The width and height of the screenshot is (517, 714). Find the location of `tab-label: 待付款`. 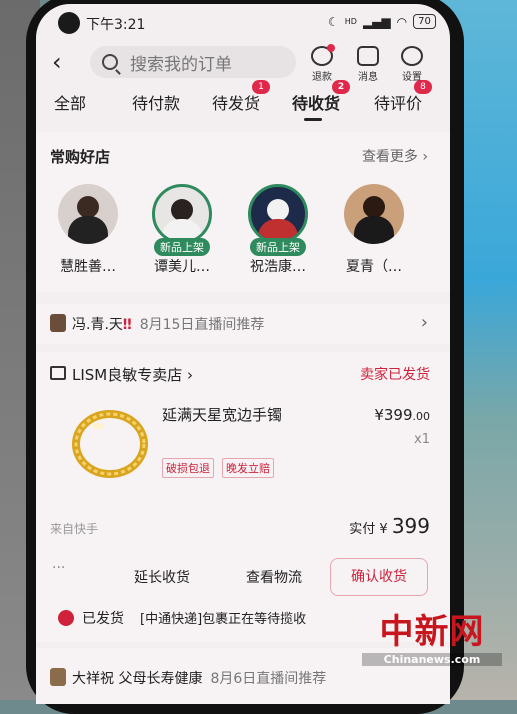

tab-label: 待付款 is located at coordinates (156, 103).